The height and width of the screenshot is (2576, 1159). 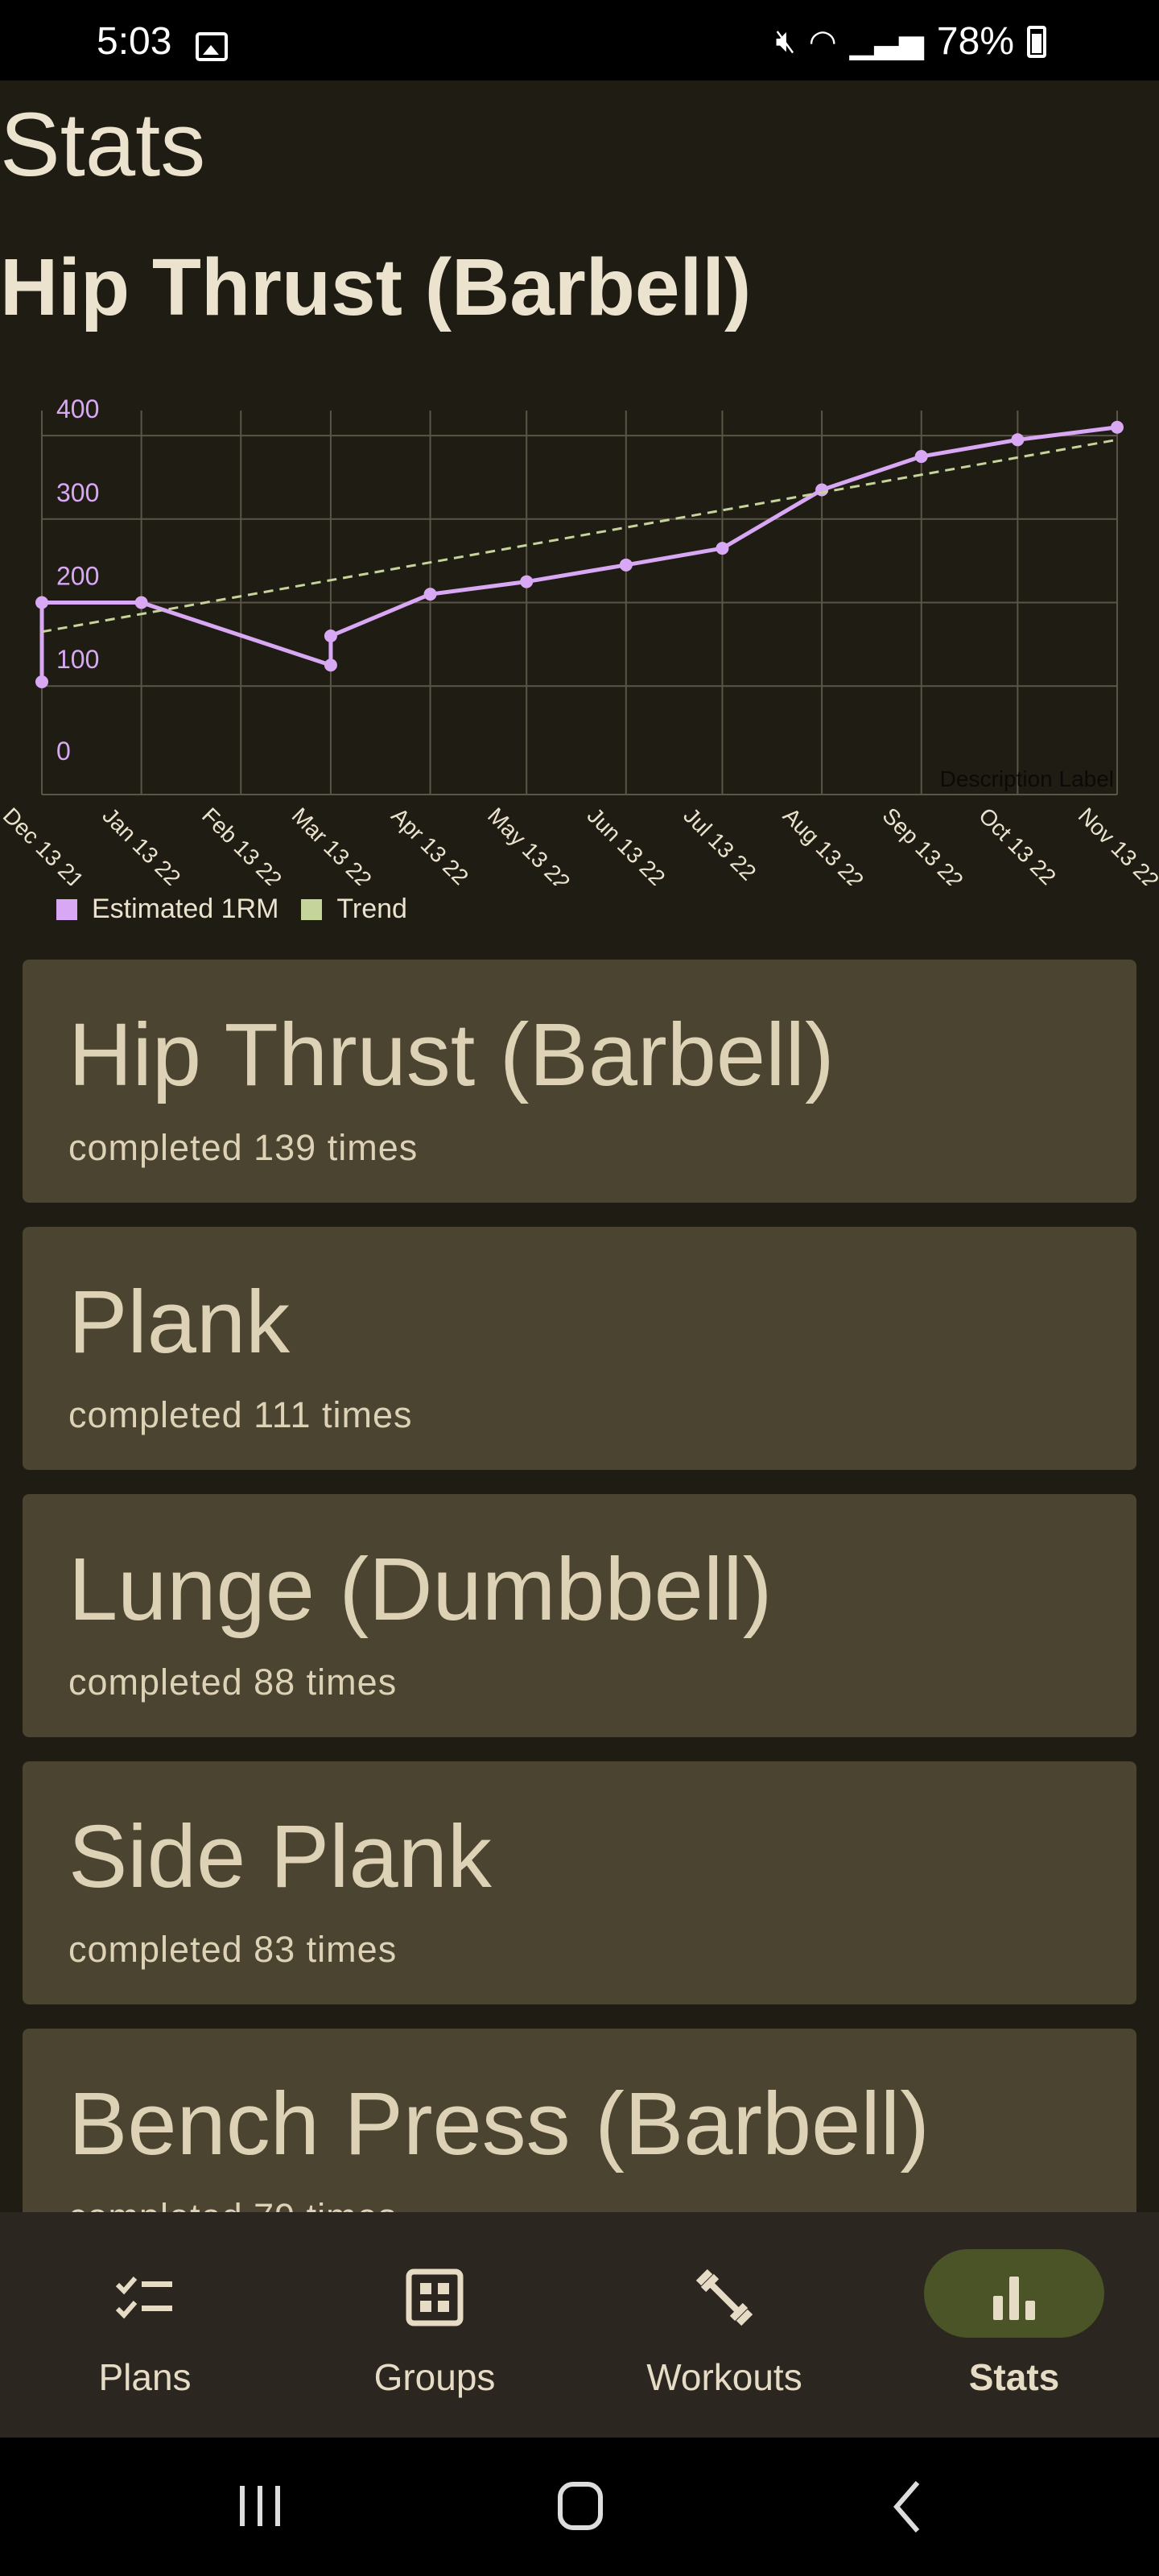 I want to click on exercise-name: Hip Thrust (Barbell), so click(x=451, y=1054).